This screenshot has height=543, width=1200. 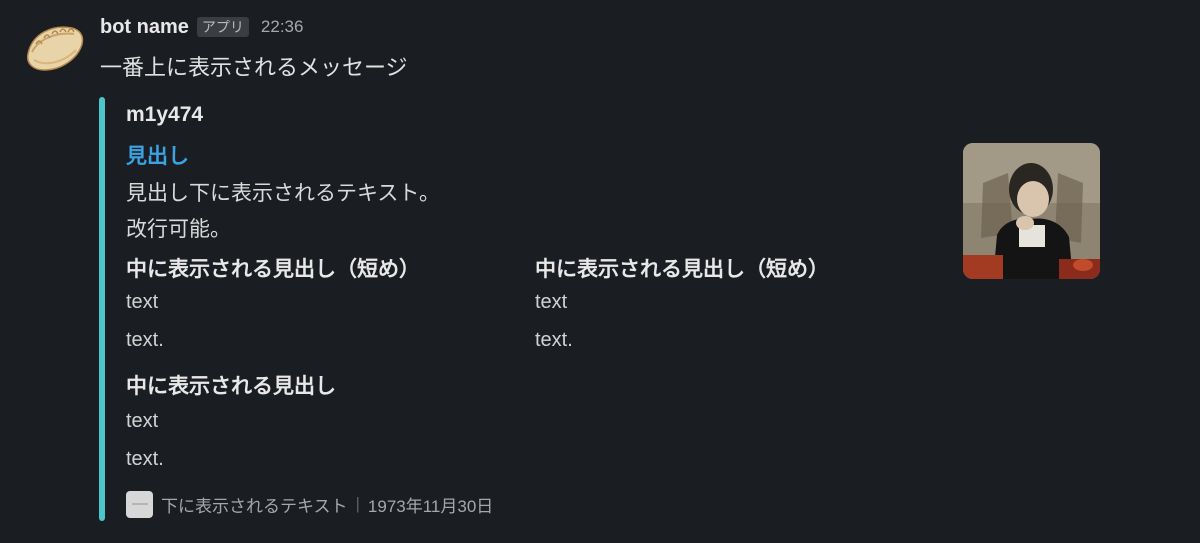 I want to click on attachment-text-line: 改行可能。, so click(x=178, y=229).